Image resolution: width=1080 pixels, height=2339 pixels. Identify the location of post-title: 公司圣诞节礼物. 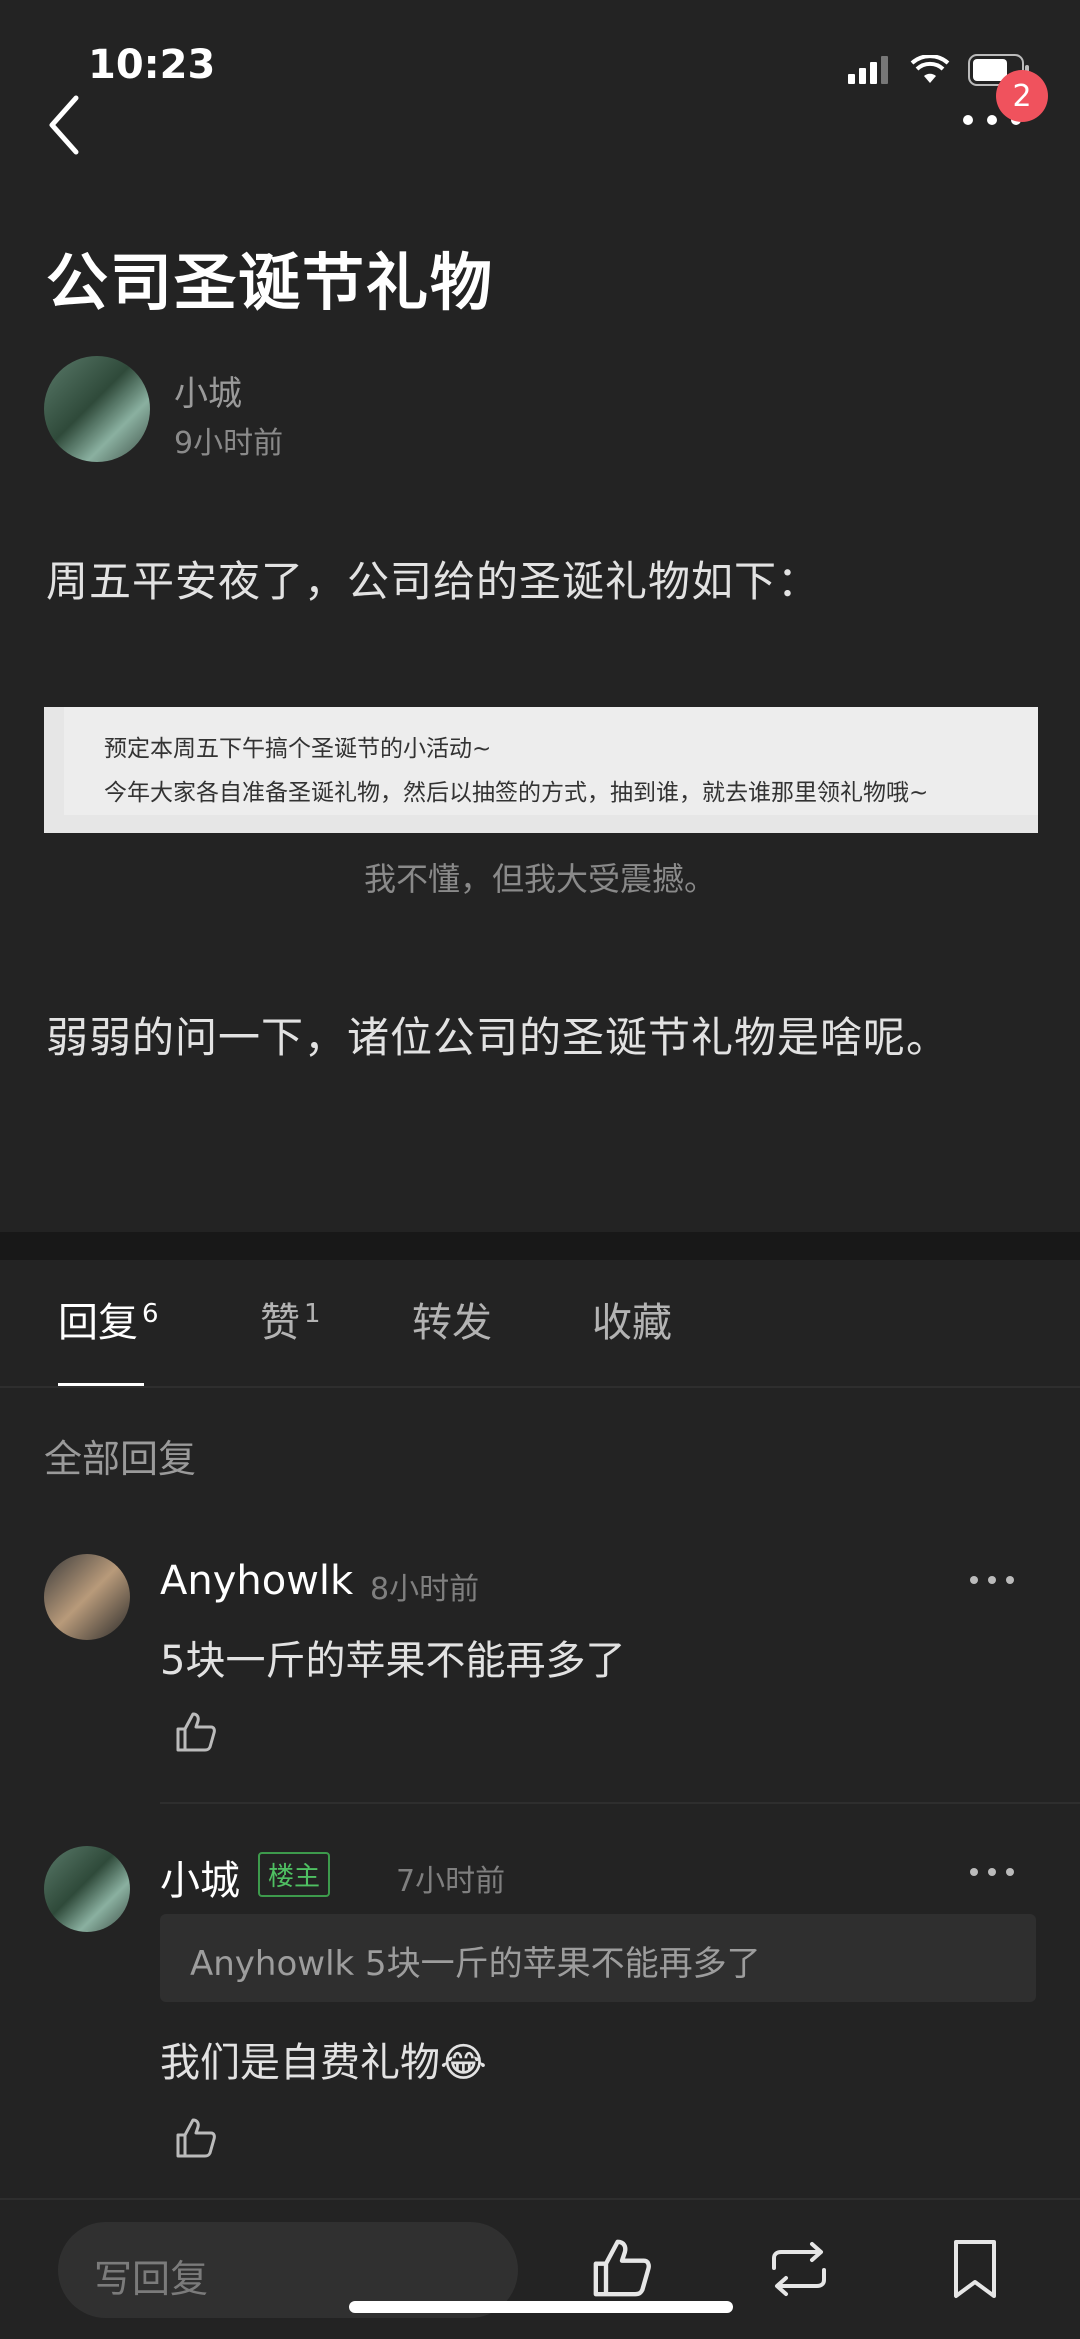
(270, 282).